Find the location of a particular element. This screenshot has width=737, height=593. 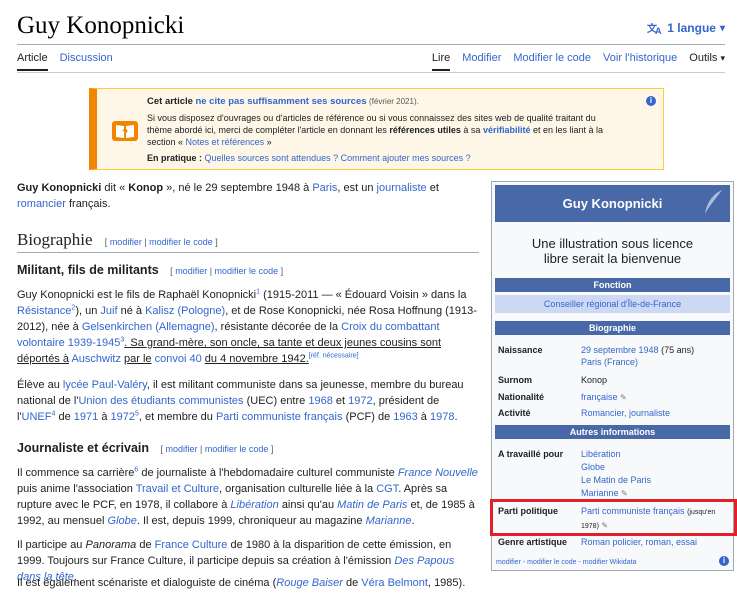

link-vera-belmont: Véra Belmont is located at coordinates (394, 583).